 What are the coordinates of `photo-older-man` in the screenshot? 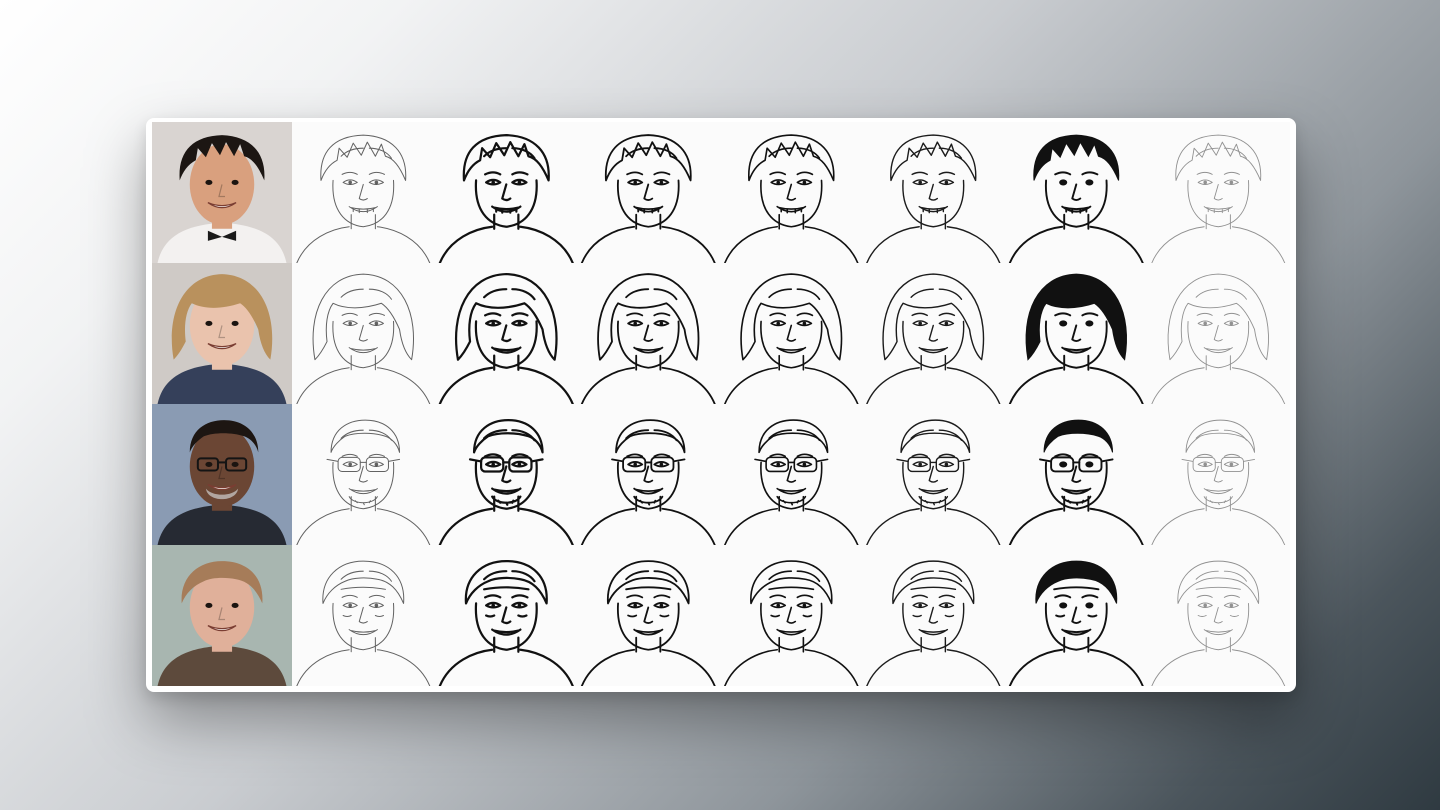 It's located at (222, 615).